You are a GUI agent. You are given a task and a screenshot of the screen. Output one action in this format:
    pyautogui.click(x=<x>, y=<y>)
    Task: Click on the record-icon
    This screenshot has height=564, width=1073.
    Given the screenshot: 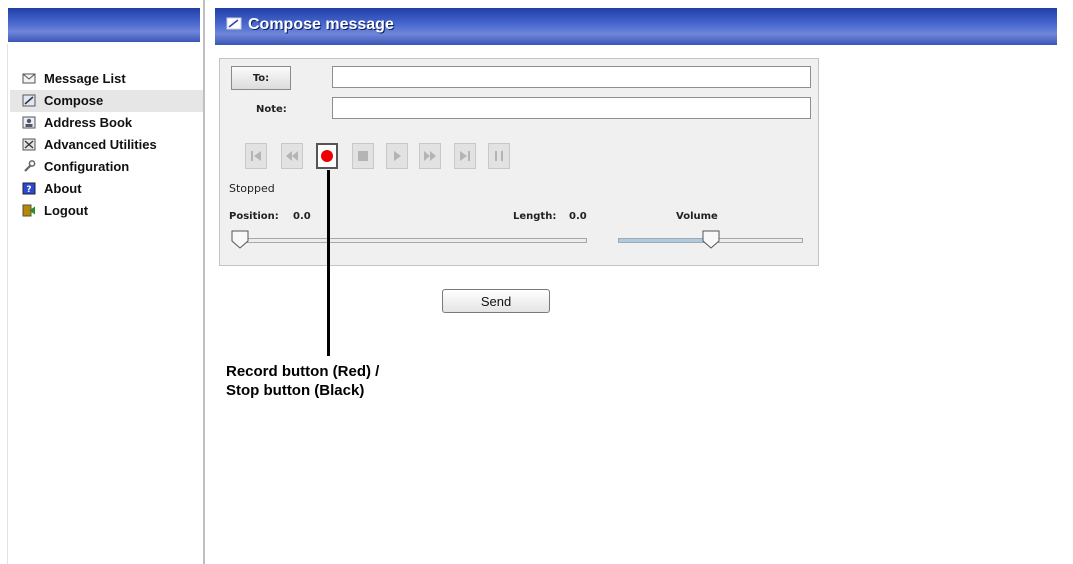 What is the action you would take?
    pyautogui.click(x=327, y=156)
    